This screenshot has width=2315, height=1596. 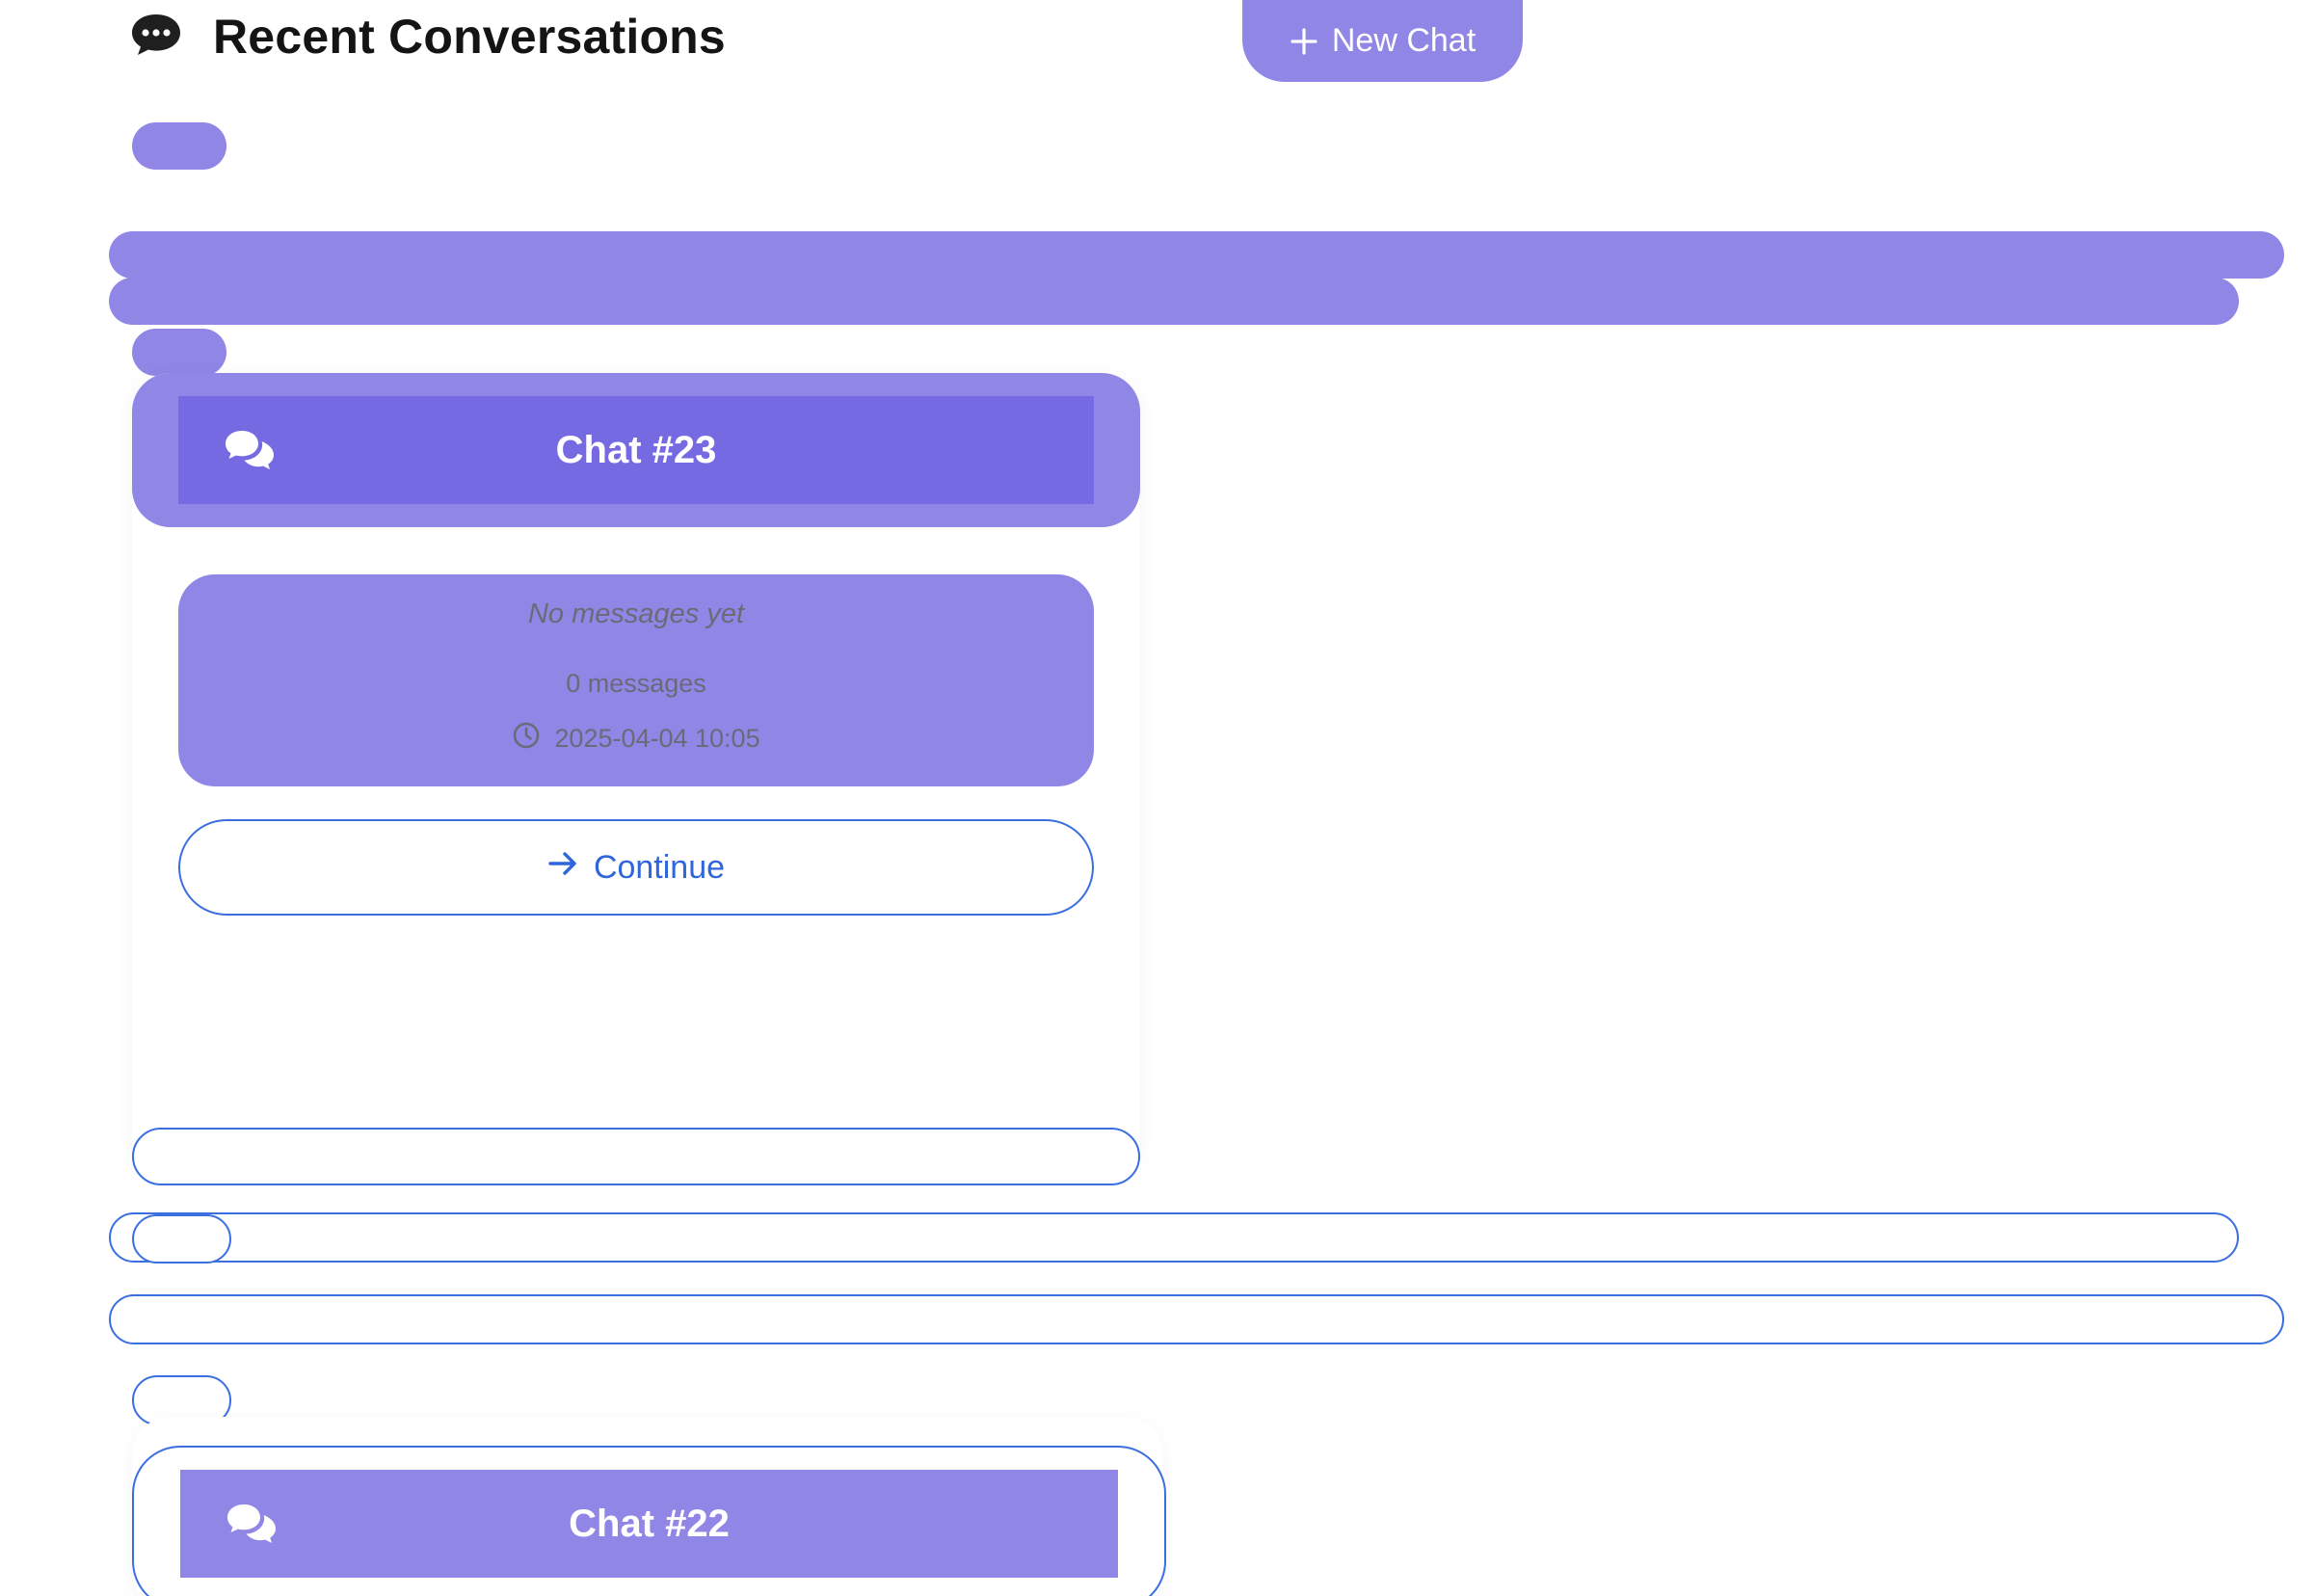 What do you see at coordinates (1304, 41) in the screenshot?
I see `plus-icon` at bounding box center [1304, 41].